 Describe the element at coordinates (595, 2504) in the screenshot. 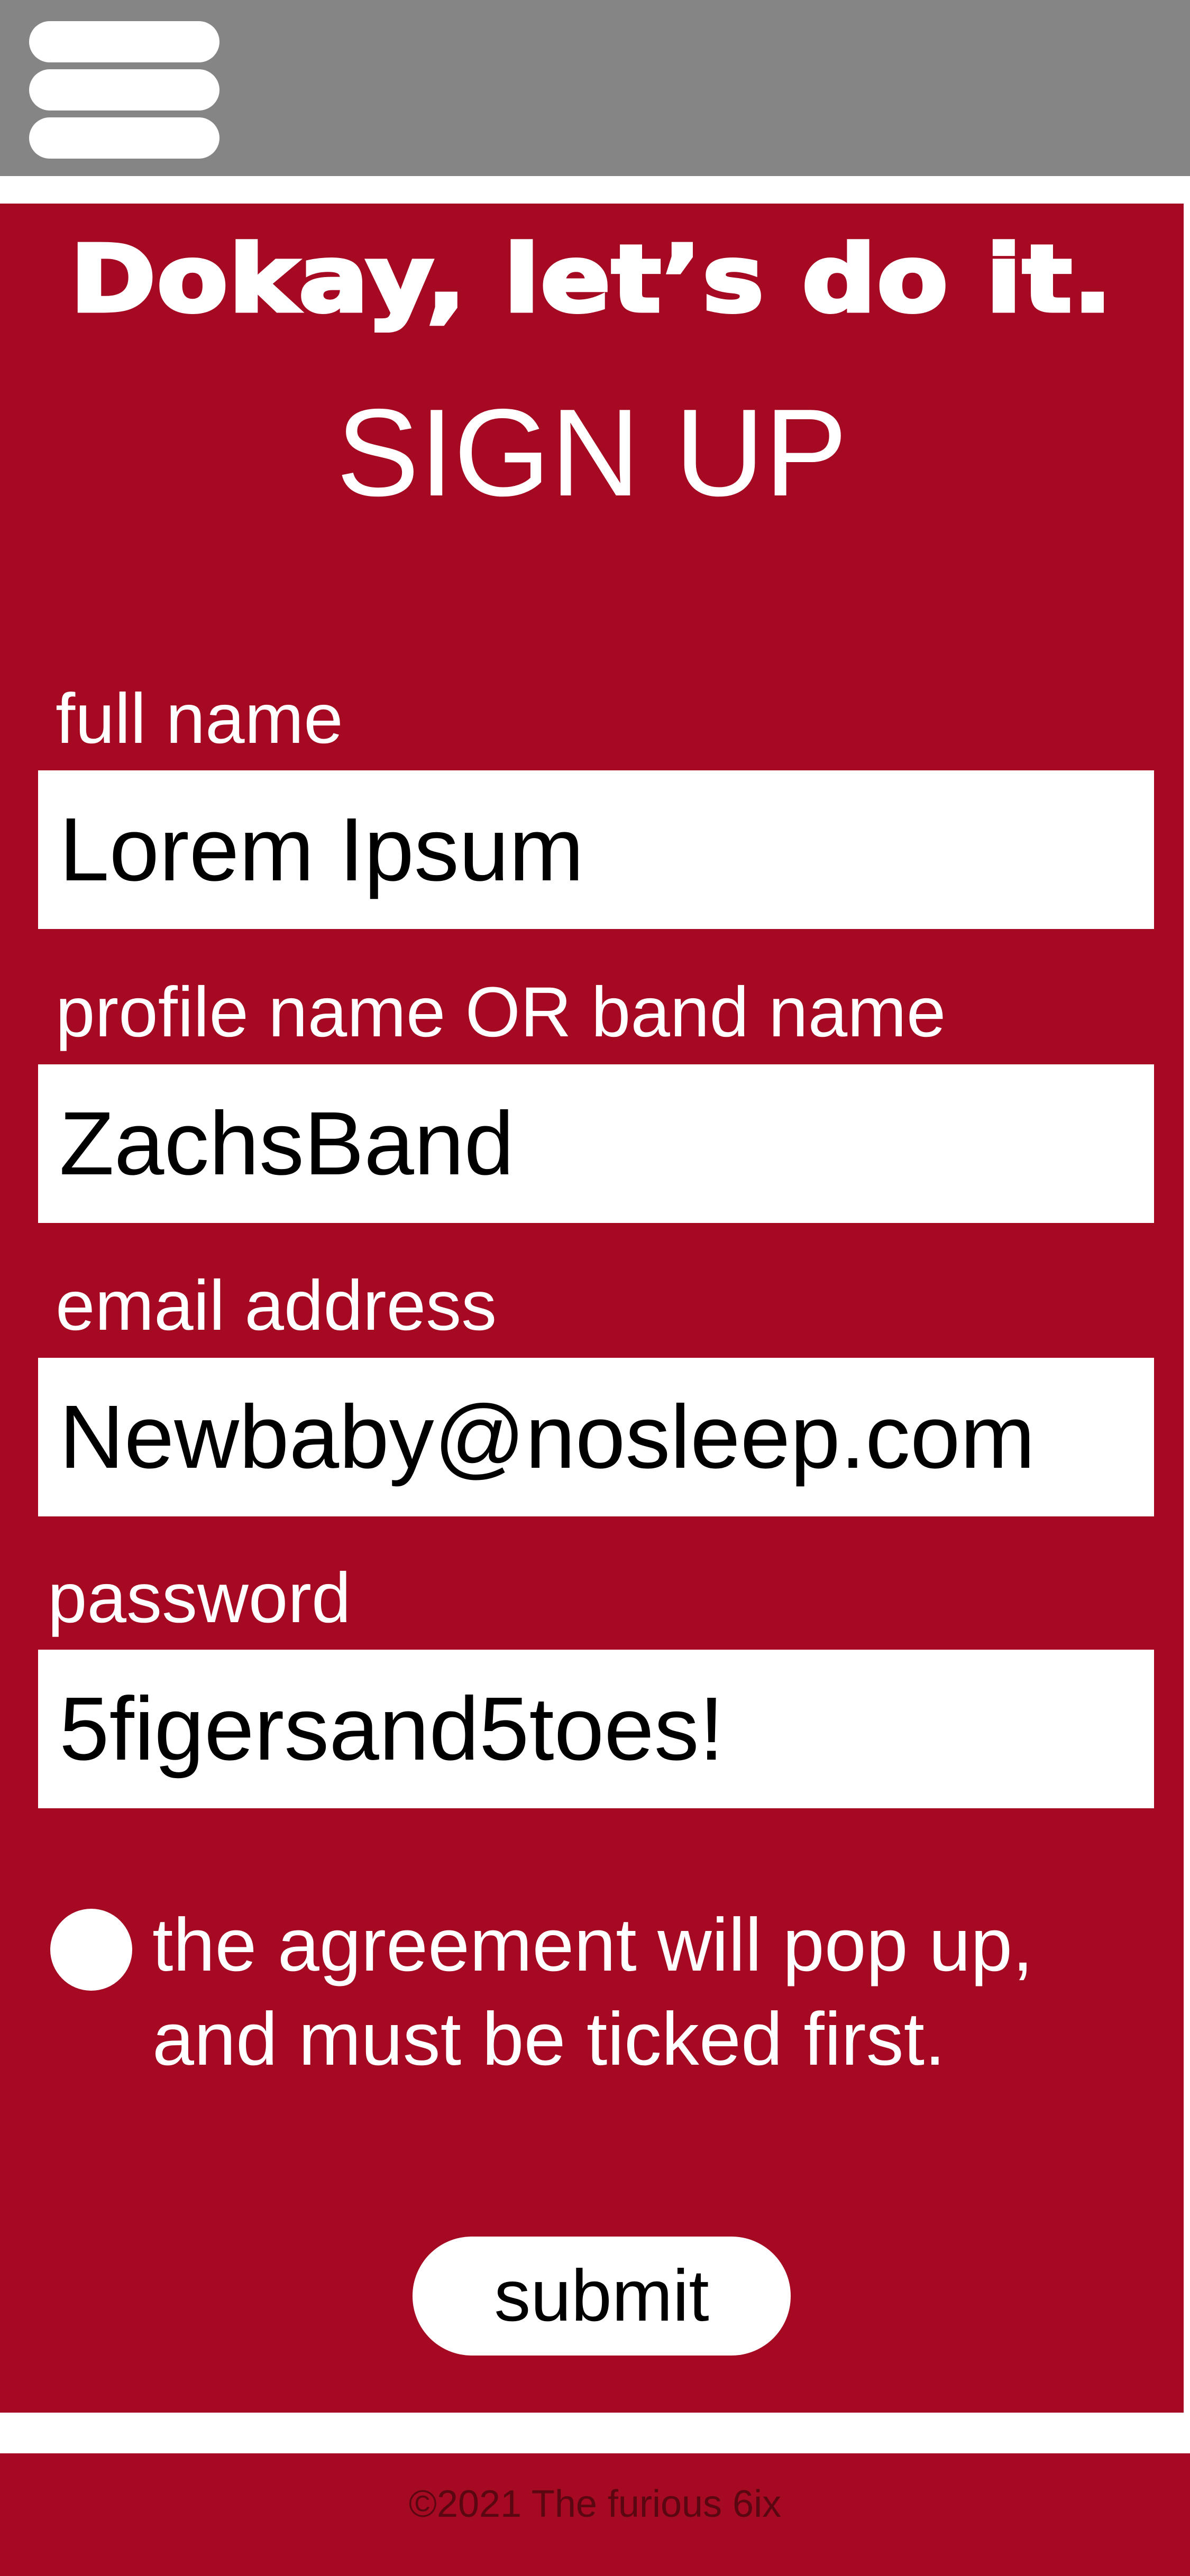

I see `copyright-text: ©2021 The furious 6ix` at that location.